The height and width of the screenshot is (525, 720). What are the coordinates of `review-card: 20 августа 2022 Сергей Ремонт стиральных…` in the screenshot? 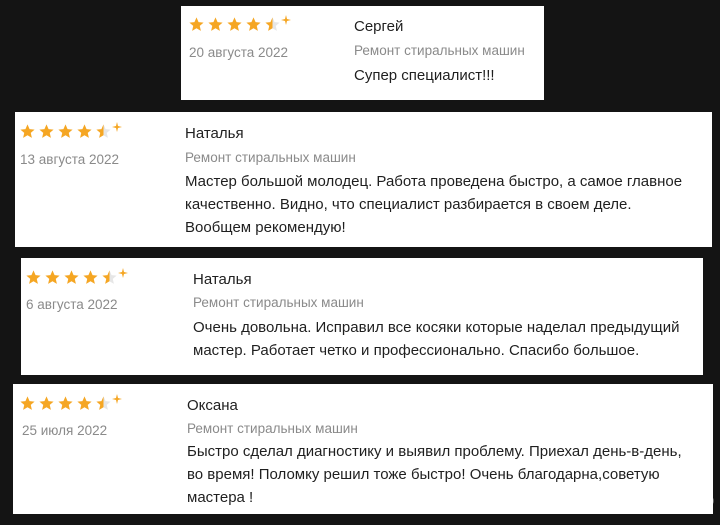 It's located at (362, 53).